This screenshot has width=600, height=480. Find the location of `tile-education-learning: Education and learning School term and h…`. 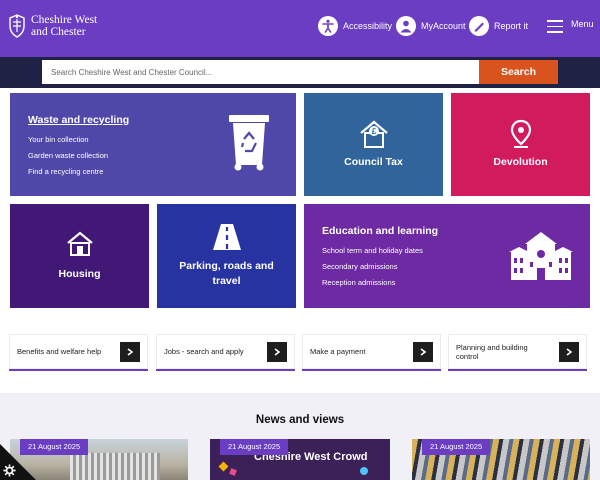

tile-education-learning: Education and learning School term and h… is located at coordinates (447, 256).